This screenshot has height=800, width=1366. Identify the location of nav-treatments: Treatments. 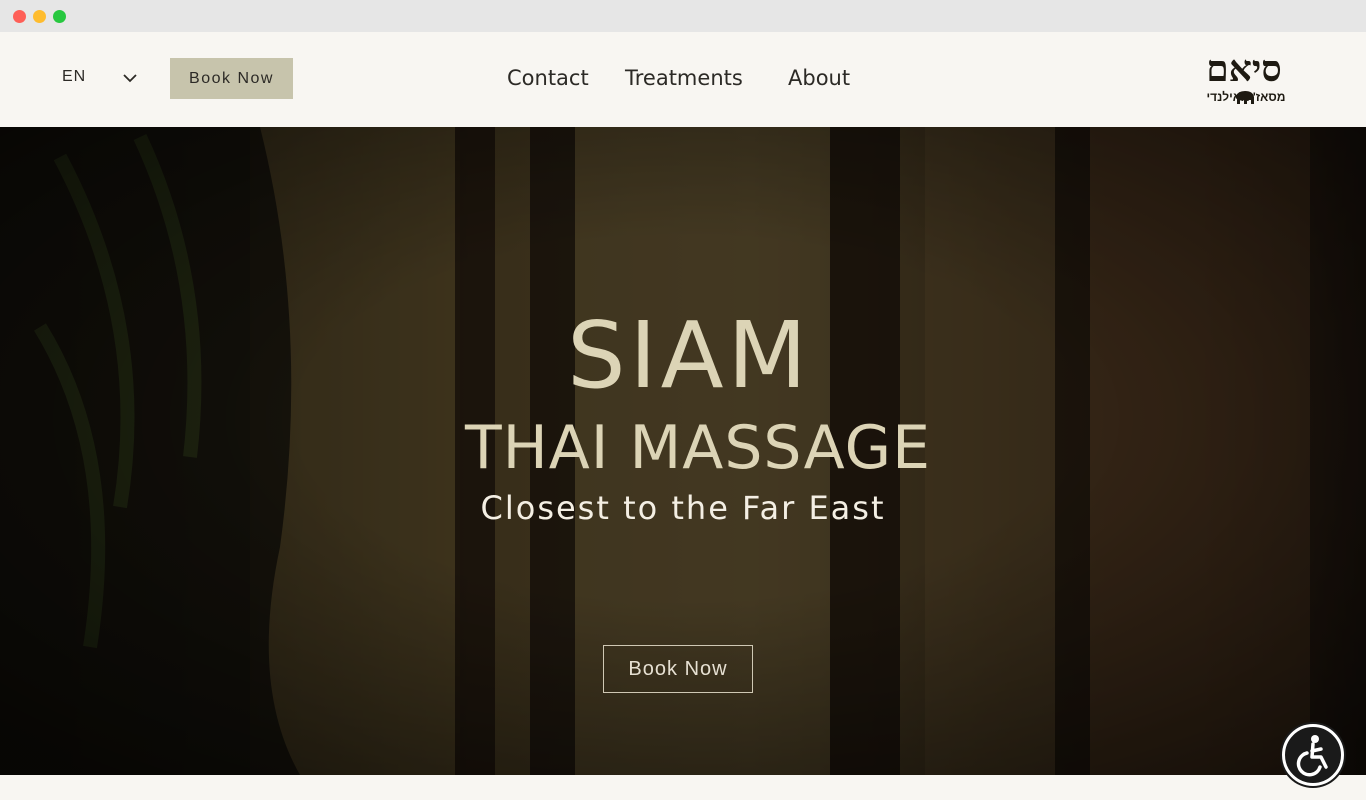
(684, 78).